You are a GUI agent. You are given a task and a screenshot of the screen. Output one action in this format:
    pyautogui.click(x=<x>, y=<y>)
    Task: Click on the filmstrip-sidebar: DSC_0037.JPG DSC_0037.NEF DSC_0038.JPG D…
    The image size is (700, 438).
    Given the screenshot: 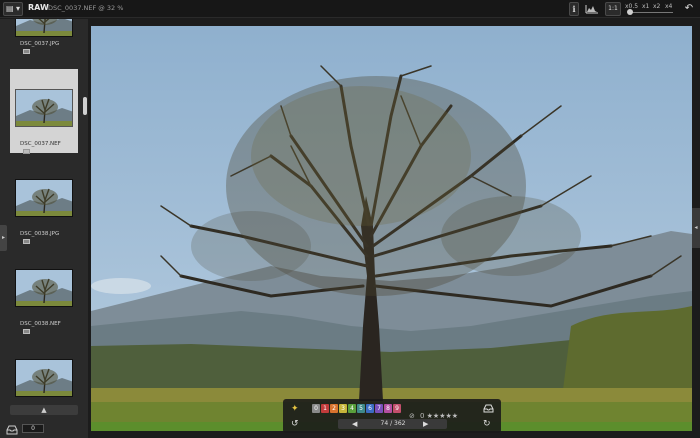 What is the action you would take?
    pyautogui.click(x=44, y=228)
    